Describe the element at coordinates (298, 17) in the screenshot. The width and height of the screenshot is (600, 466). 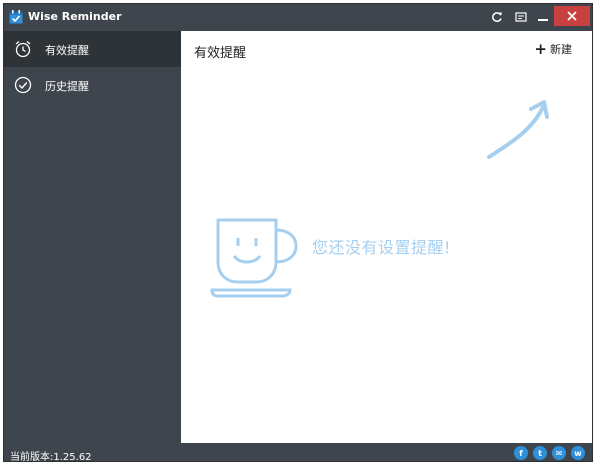
I see `title-bar: Wise Reminder` at that location.